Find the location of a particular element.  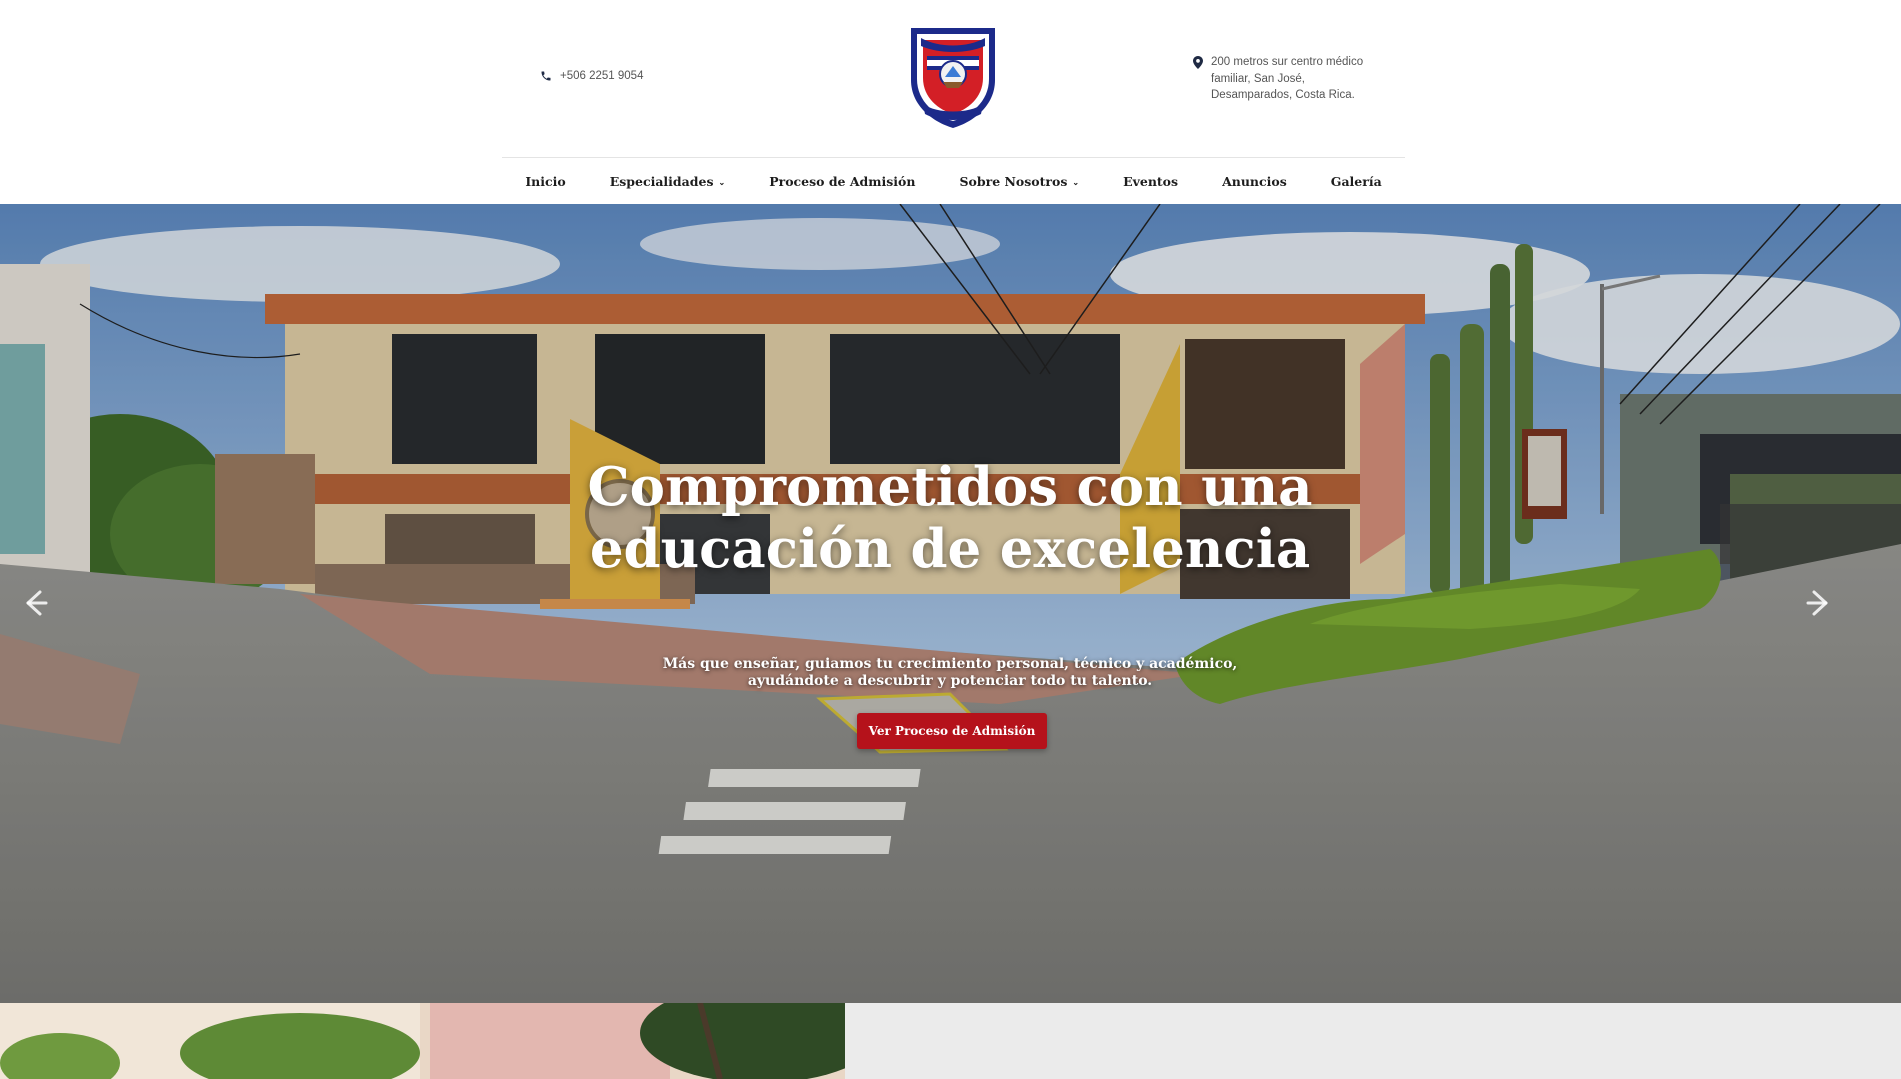

nav-label: Proceso de Admisión is located at coordinates (842, 181).